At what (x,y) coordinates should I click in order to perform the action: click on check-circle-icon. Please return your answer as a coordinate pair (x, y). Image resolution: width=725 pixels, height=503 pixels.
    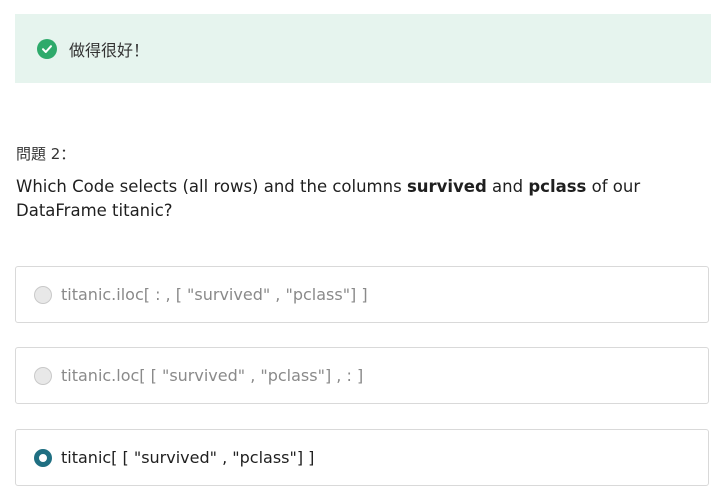
    Looking at the image, I should click on (47, 48).